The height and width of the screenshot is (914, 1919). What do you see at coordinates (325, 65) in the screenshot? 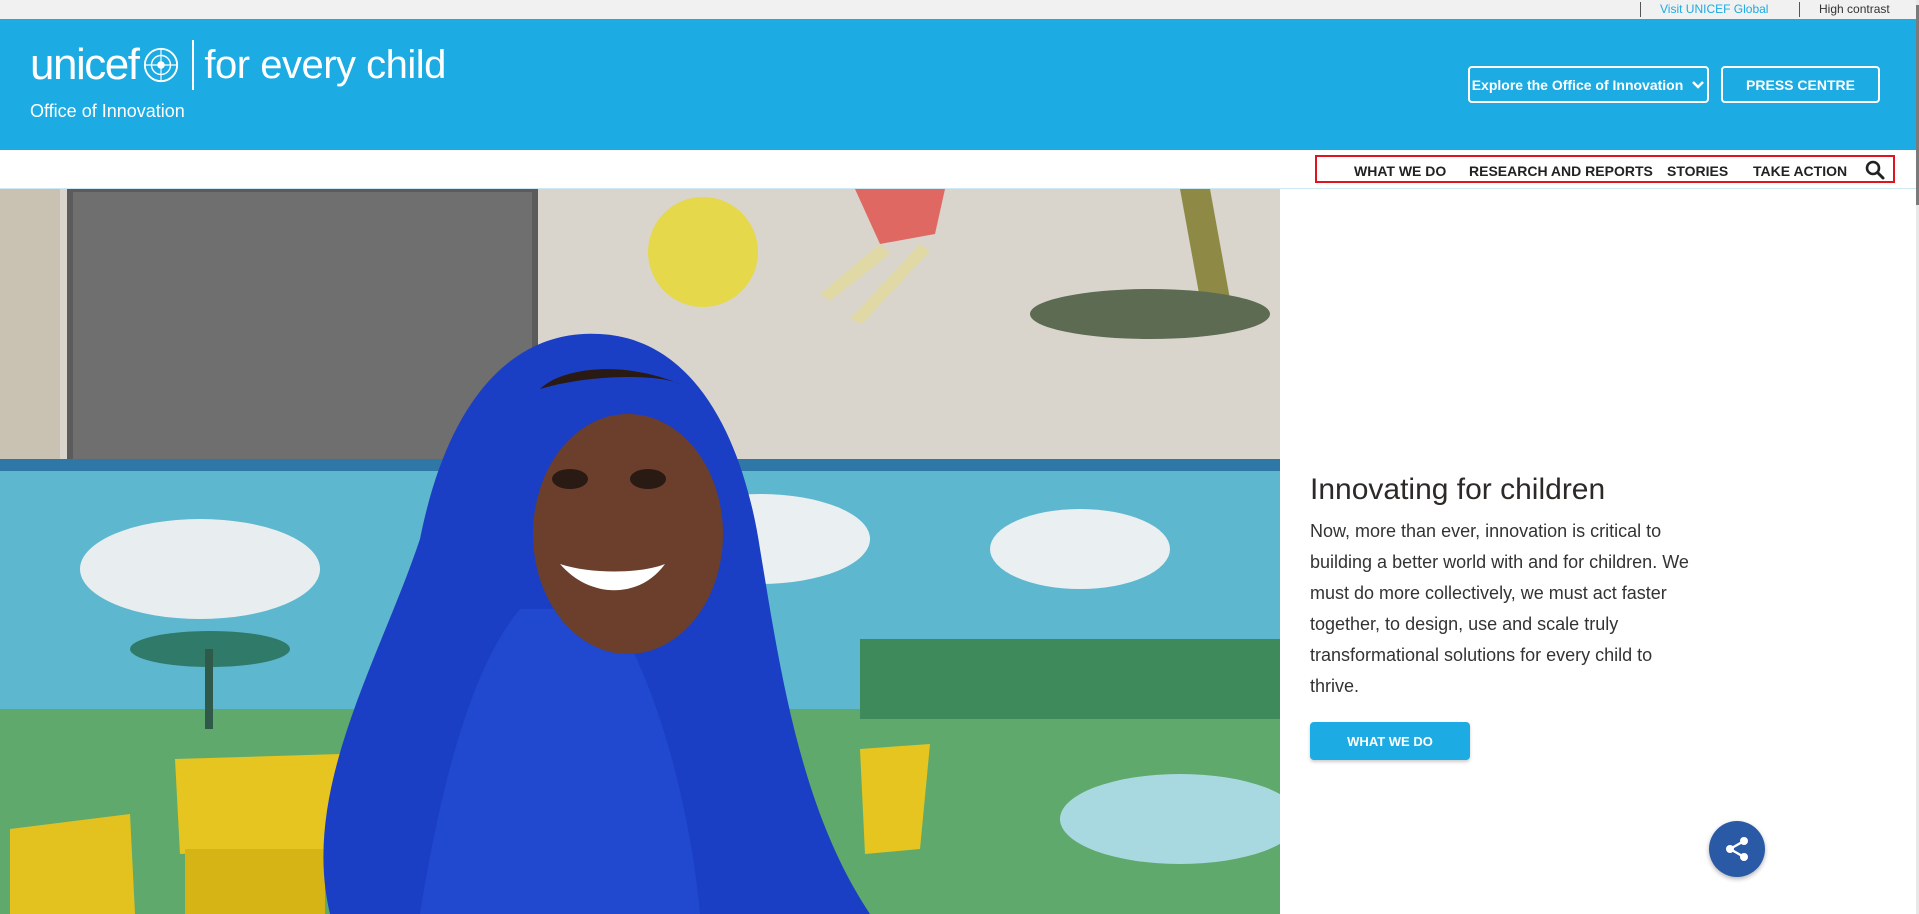
I see `logo-tagline: for every child` at bounding box center [325, 65].